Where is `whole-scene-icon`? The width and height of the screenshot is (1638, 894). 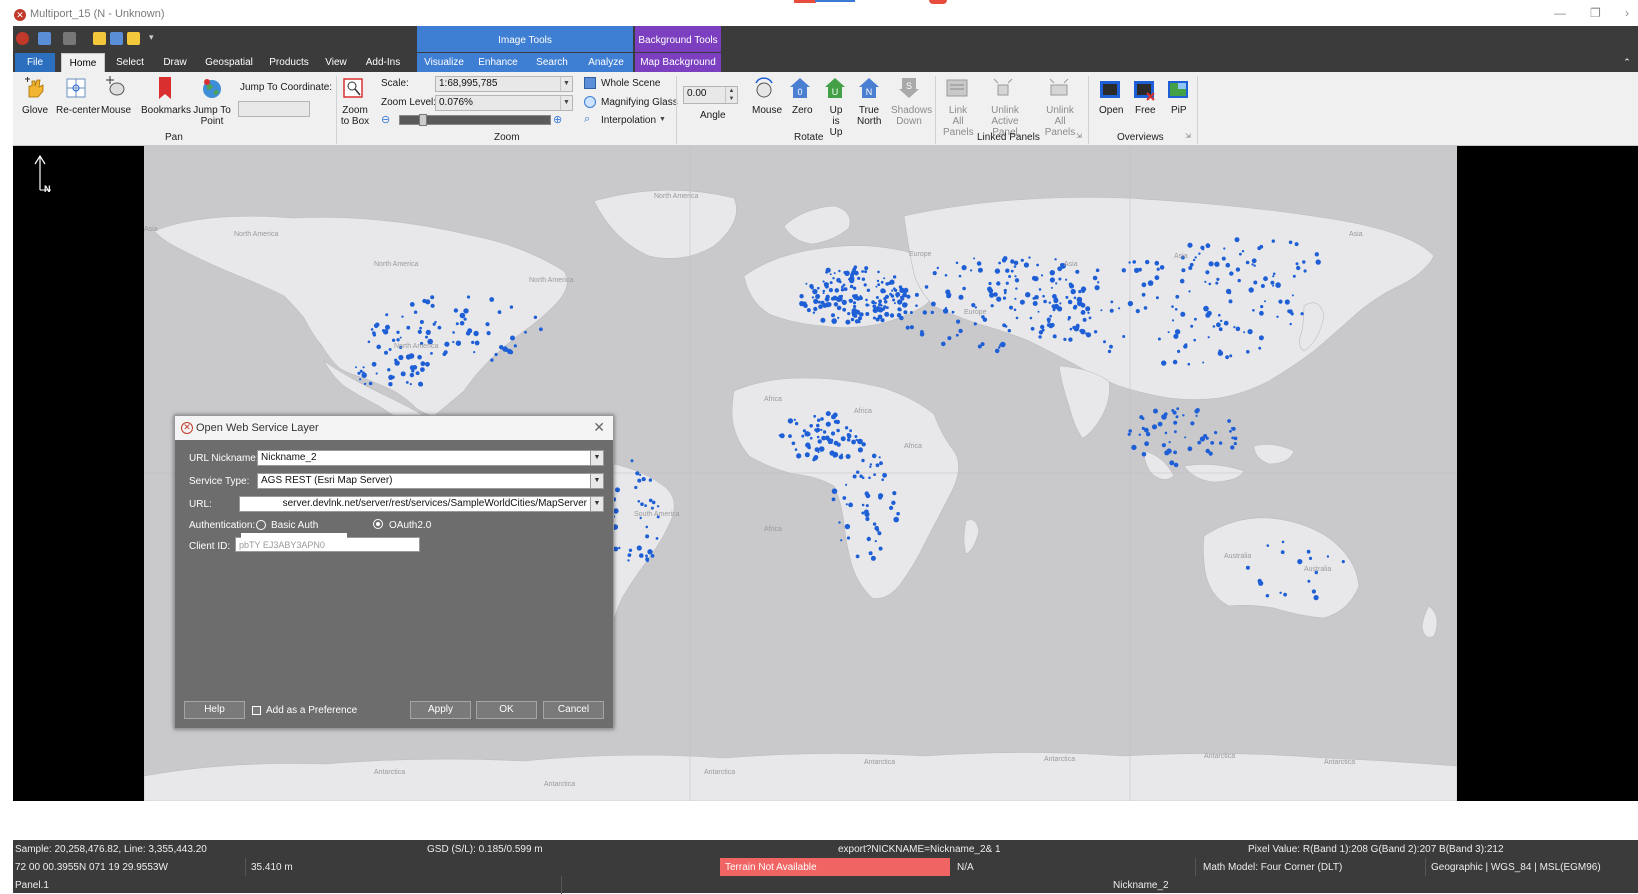 whole-scene-icon is located at coordinates (590, 83).